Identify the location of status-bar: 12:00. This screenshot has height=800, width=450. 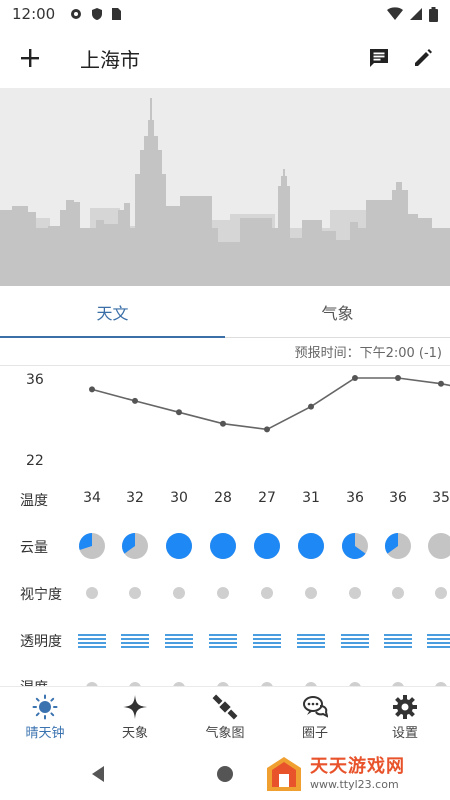
(225, 14).